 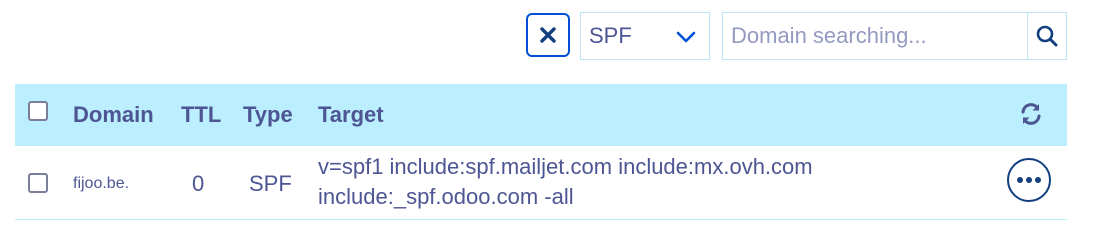 What do you see at coordinates (268, 115) in the screenshot?
I see `column-header-type: Type` at bounding box center [268, 115].